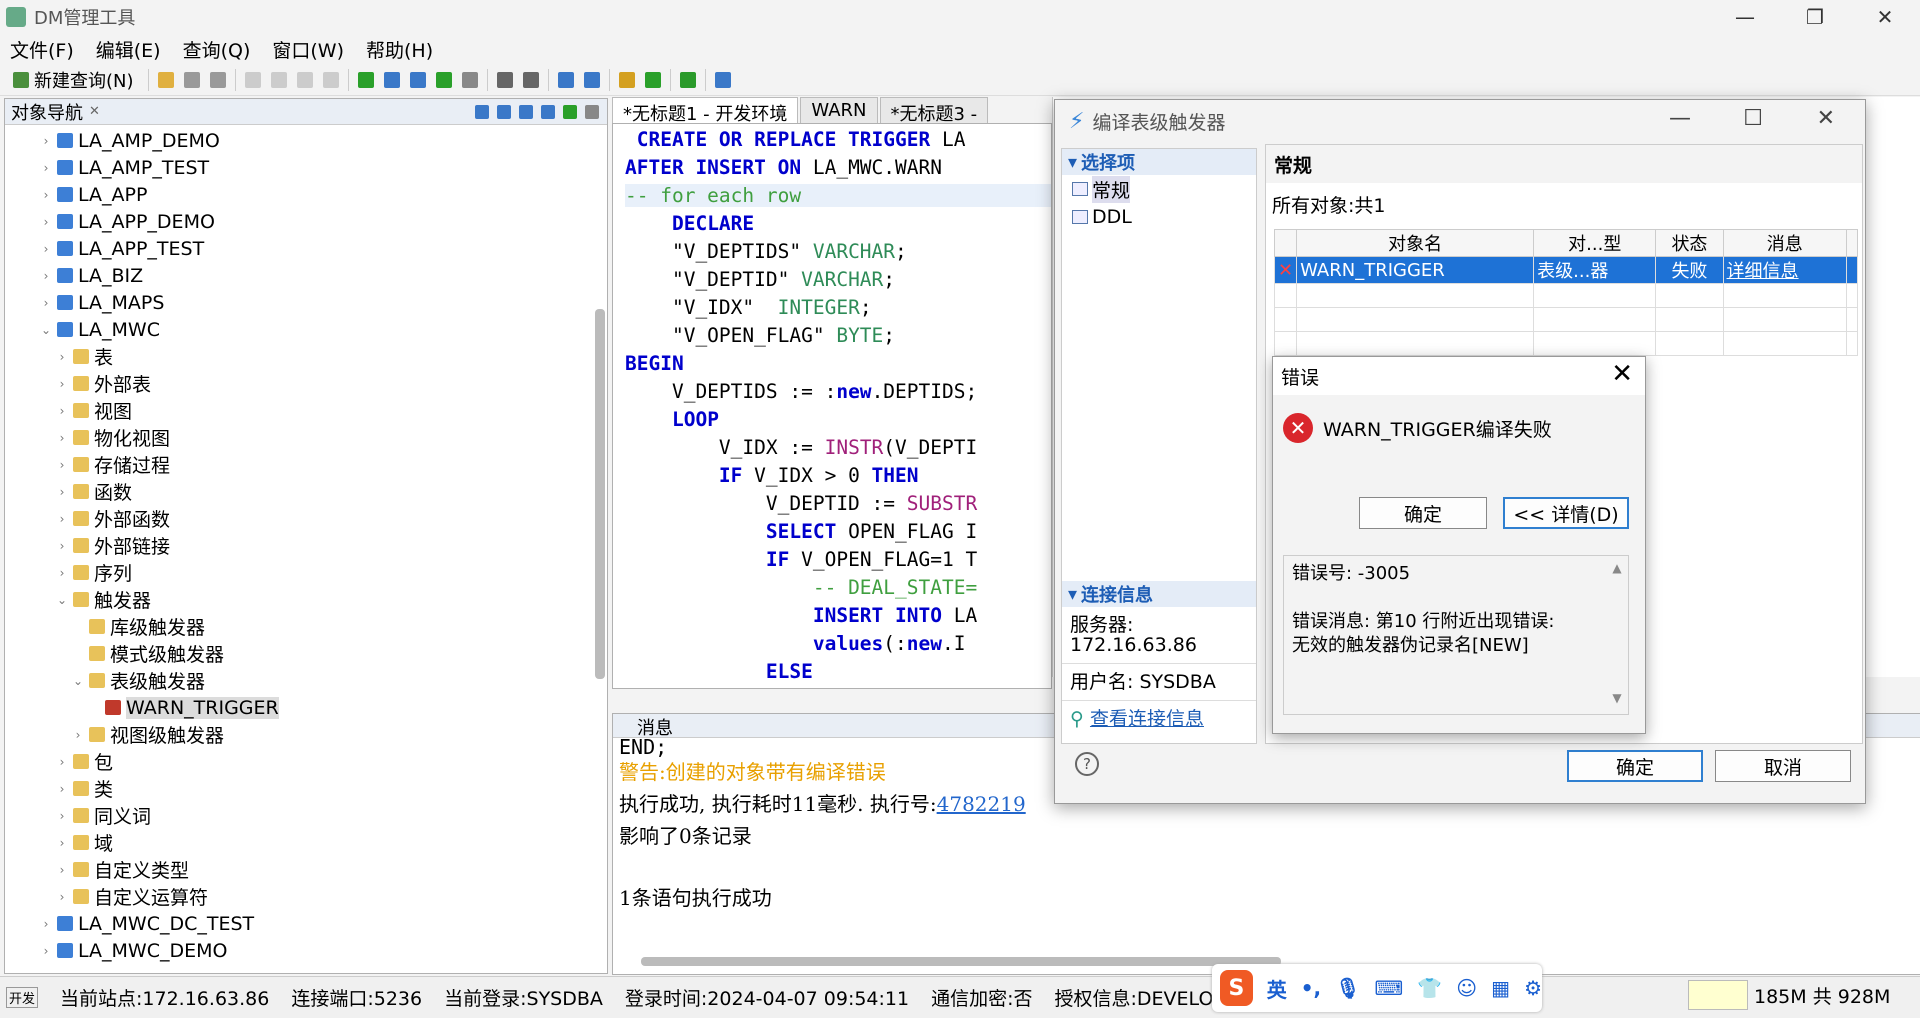 The image size is (1920, 1018). Describe the element at coordinates (297, 221) in the screenshot. I see `tree-node: › LA_APP_DEMO` at that location.